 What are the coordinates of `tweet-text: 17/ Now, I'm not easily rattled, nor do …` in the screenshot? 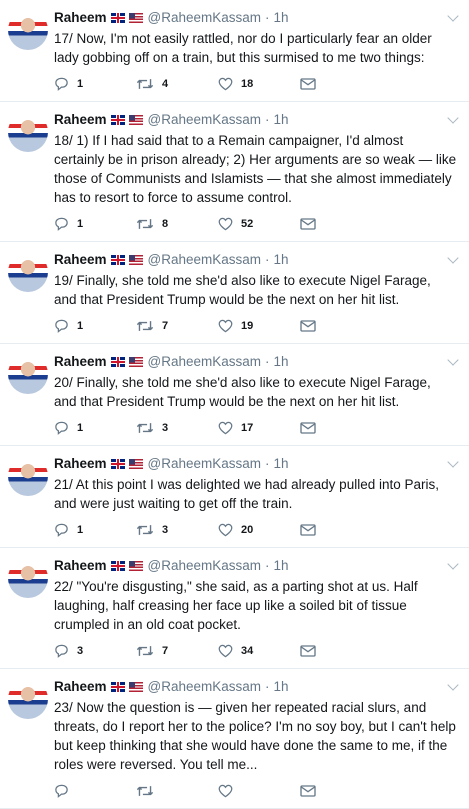 It's located at (243, 48).